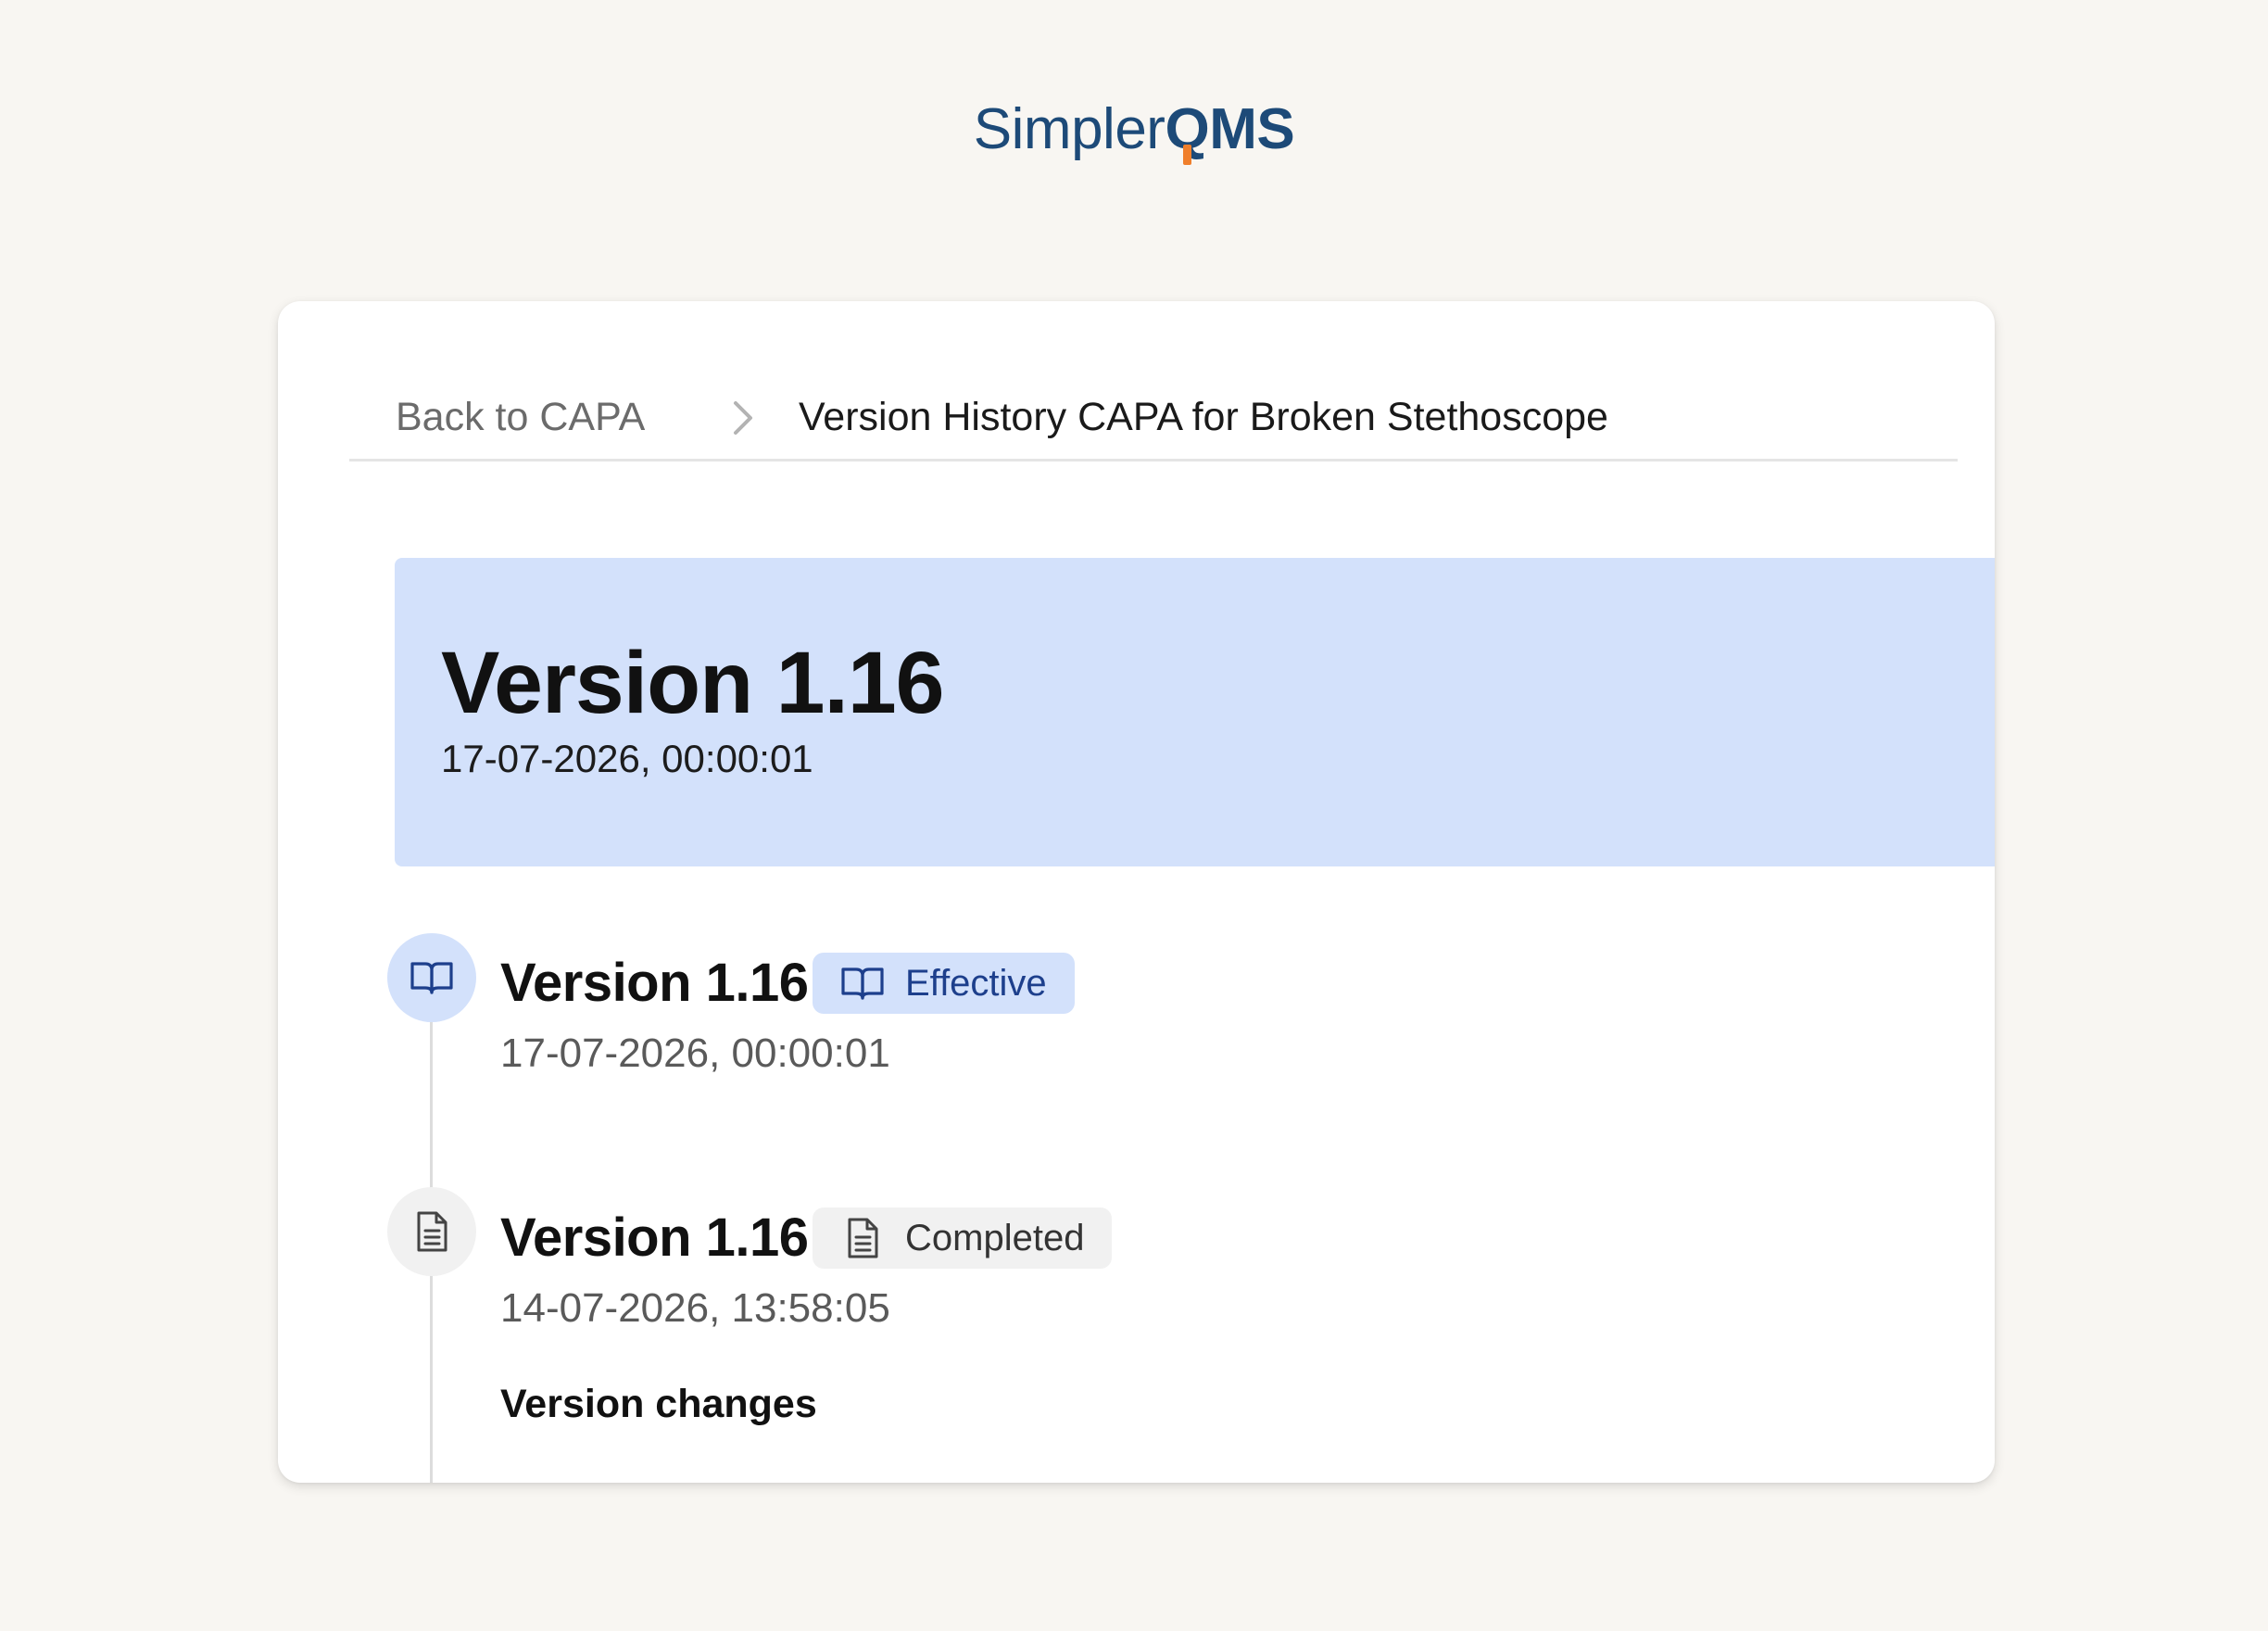 The width and height of the screenshot is (2268, 1631). I want to click on chevron-right-icon, so click(743, 418).